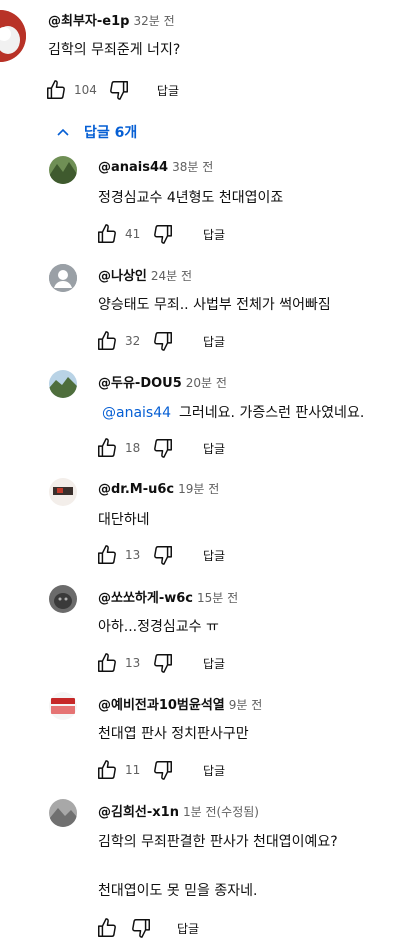 This screenshot has height=950, width=413. What do you see at coordinates (161, 705) in the screenshot?
I see `author-handle: @예비전과10범윤석열` at bounding box center [161, 705].